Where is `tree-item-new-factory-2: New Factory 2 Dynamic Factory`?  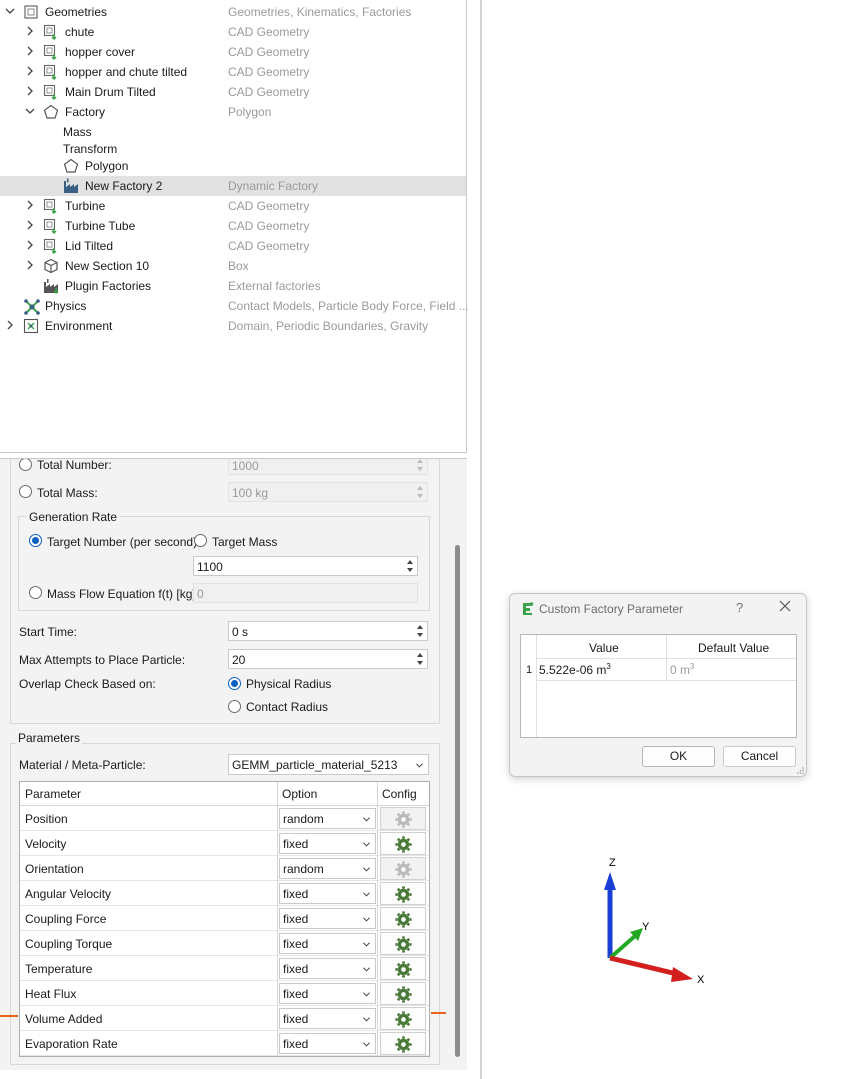 tree-item-new-factory-2: New Factory 2 Dynamic Factory is located at coordinates (233, 186).